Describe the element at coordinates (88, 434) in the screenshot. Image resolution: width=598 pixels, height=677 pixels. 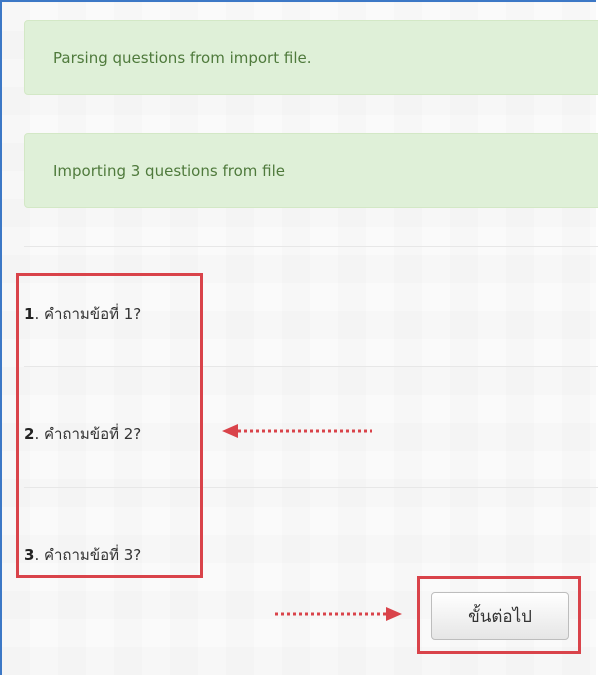
I see `question-text: . คำถามข้อที่ 2?` at that location.